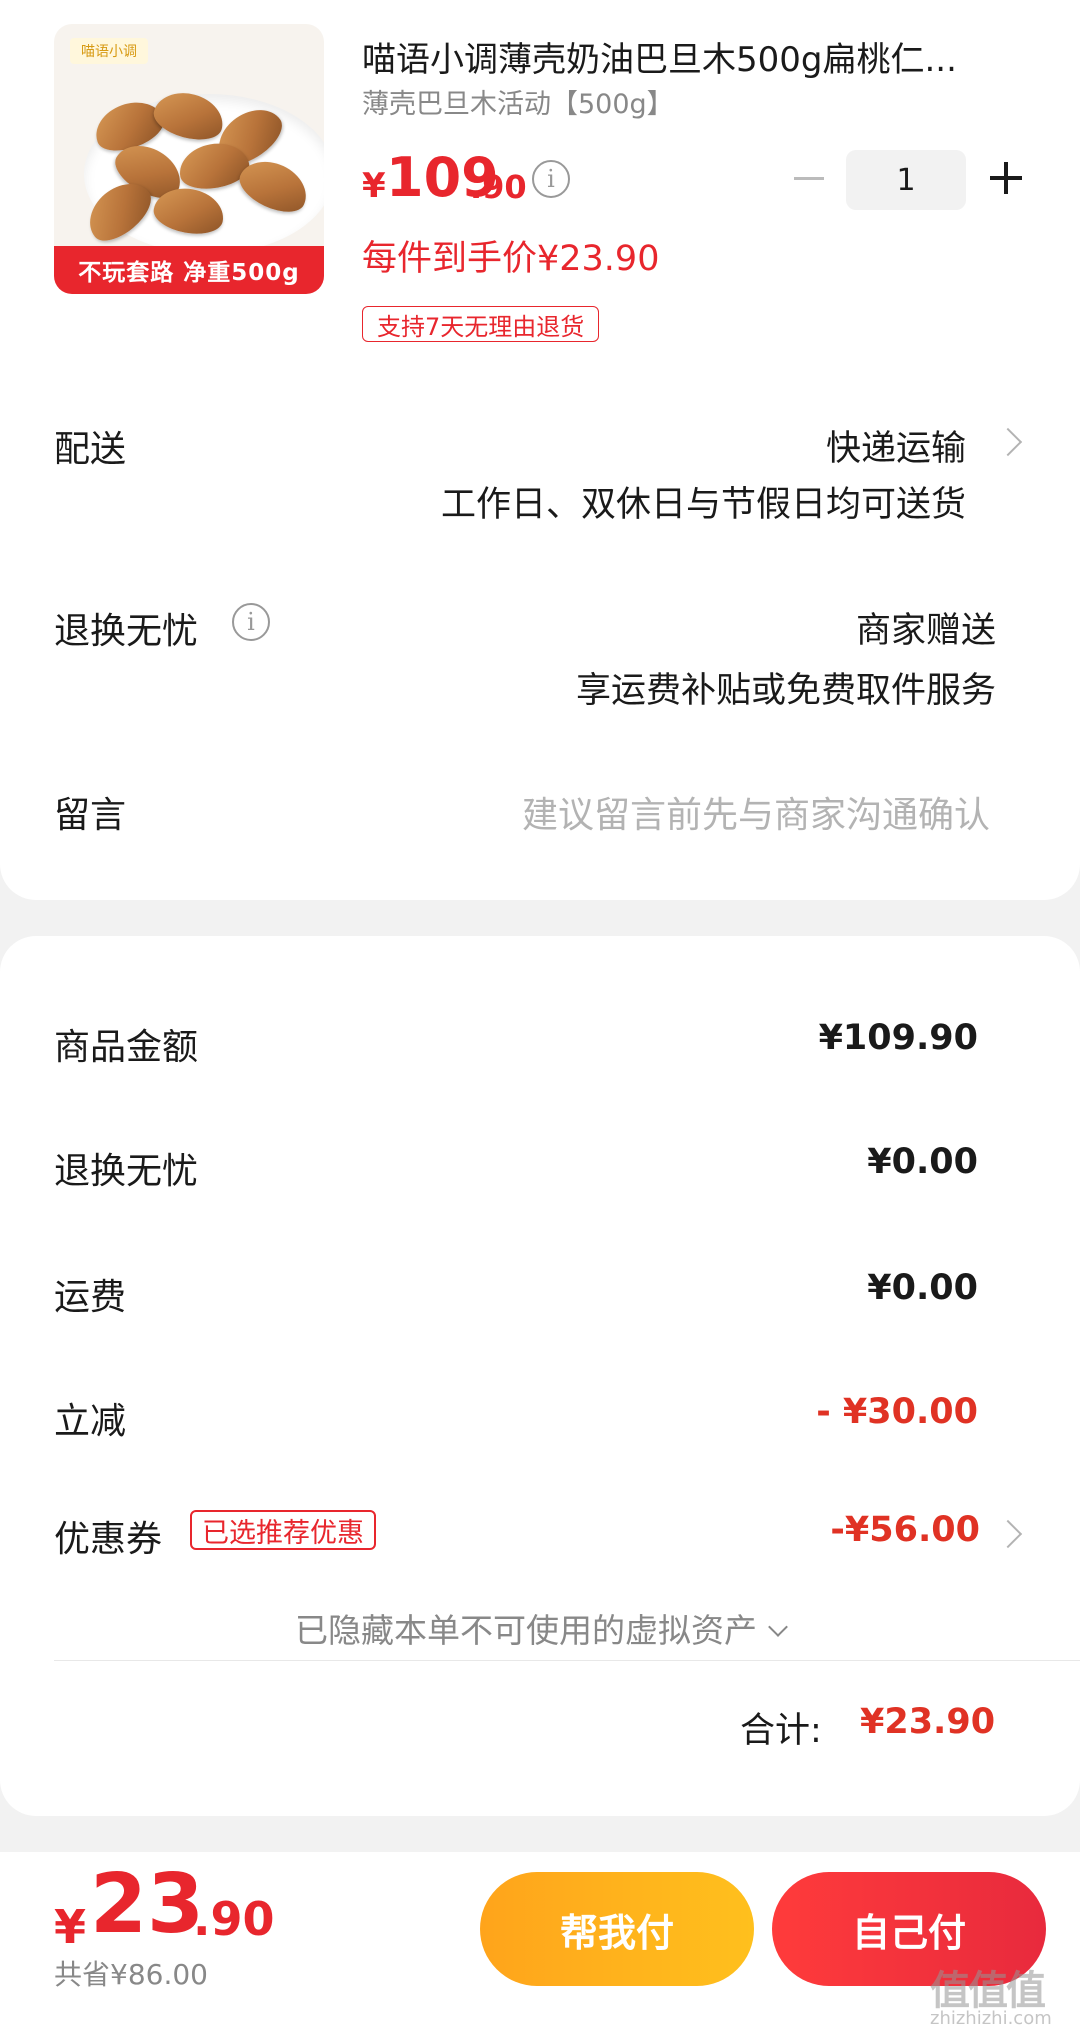  I want to click on brand-logo: 喵语小调, so click(109, 51).